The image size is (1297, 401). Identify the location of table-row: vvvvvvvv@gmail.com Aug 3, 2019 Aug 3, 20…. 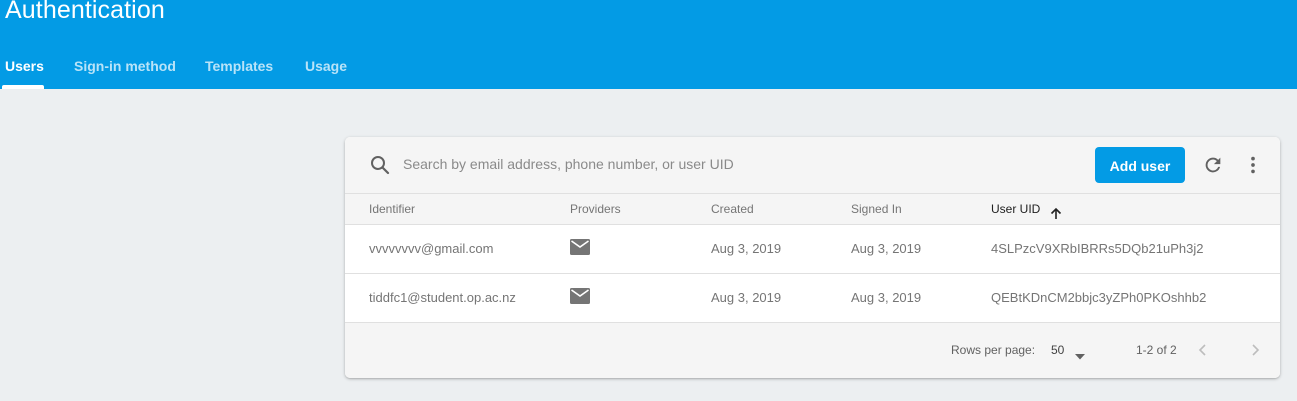
(812, 249).